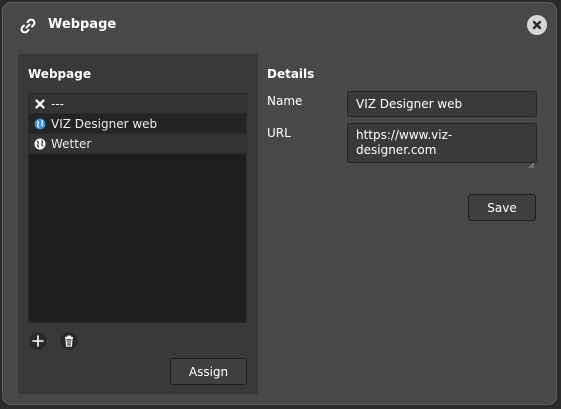  Describe the element at coordinates (57, 103) in the screenshot. I see `list-item-label: ---` at that location.